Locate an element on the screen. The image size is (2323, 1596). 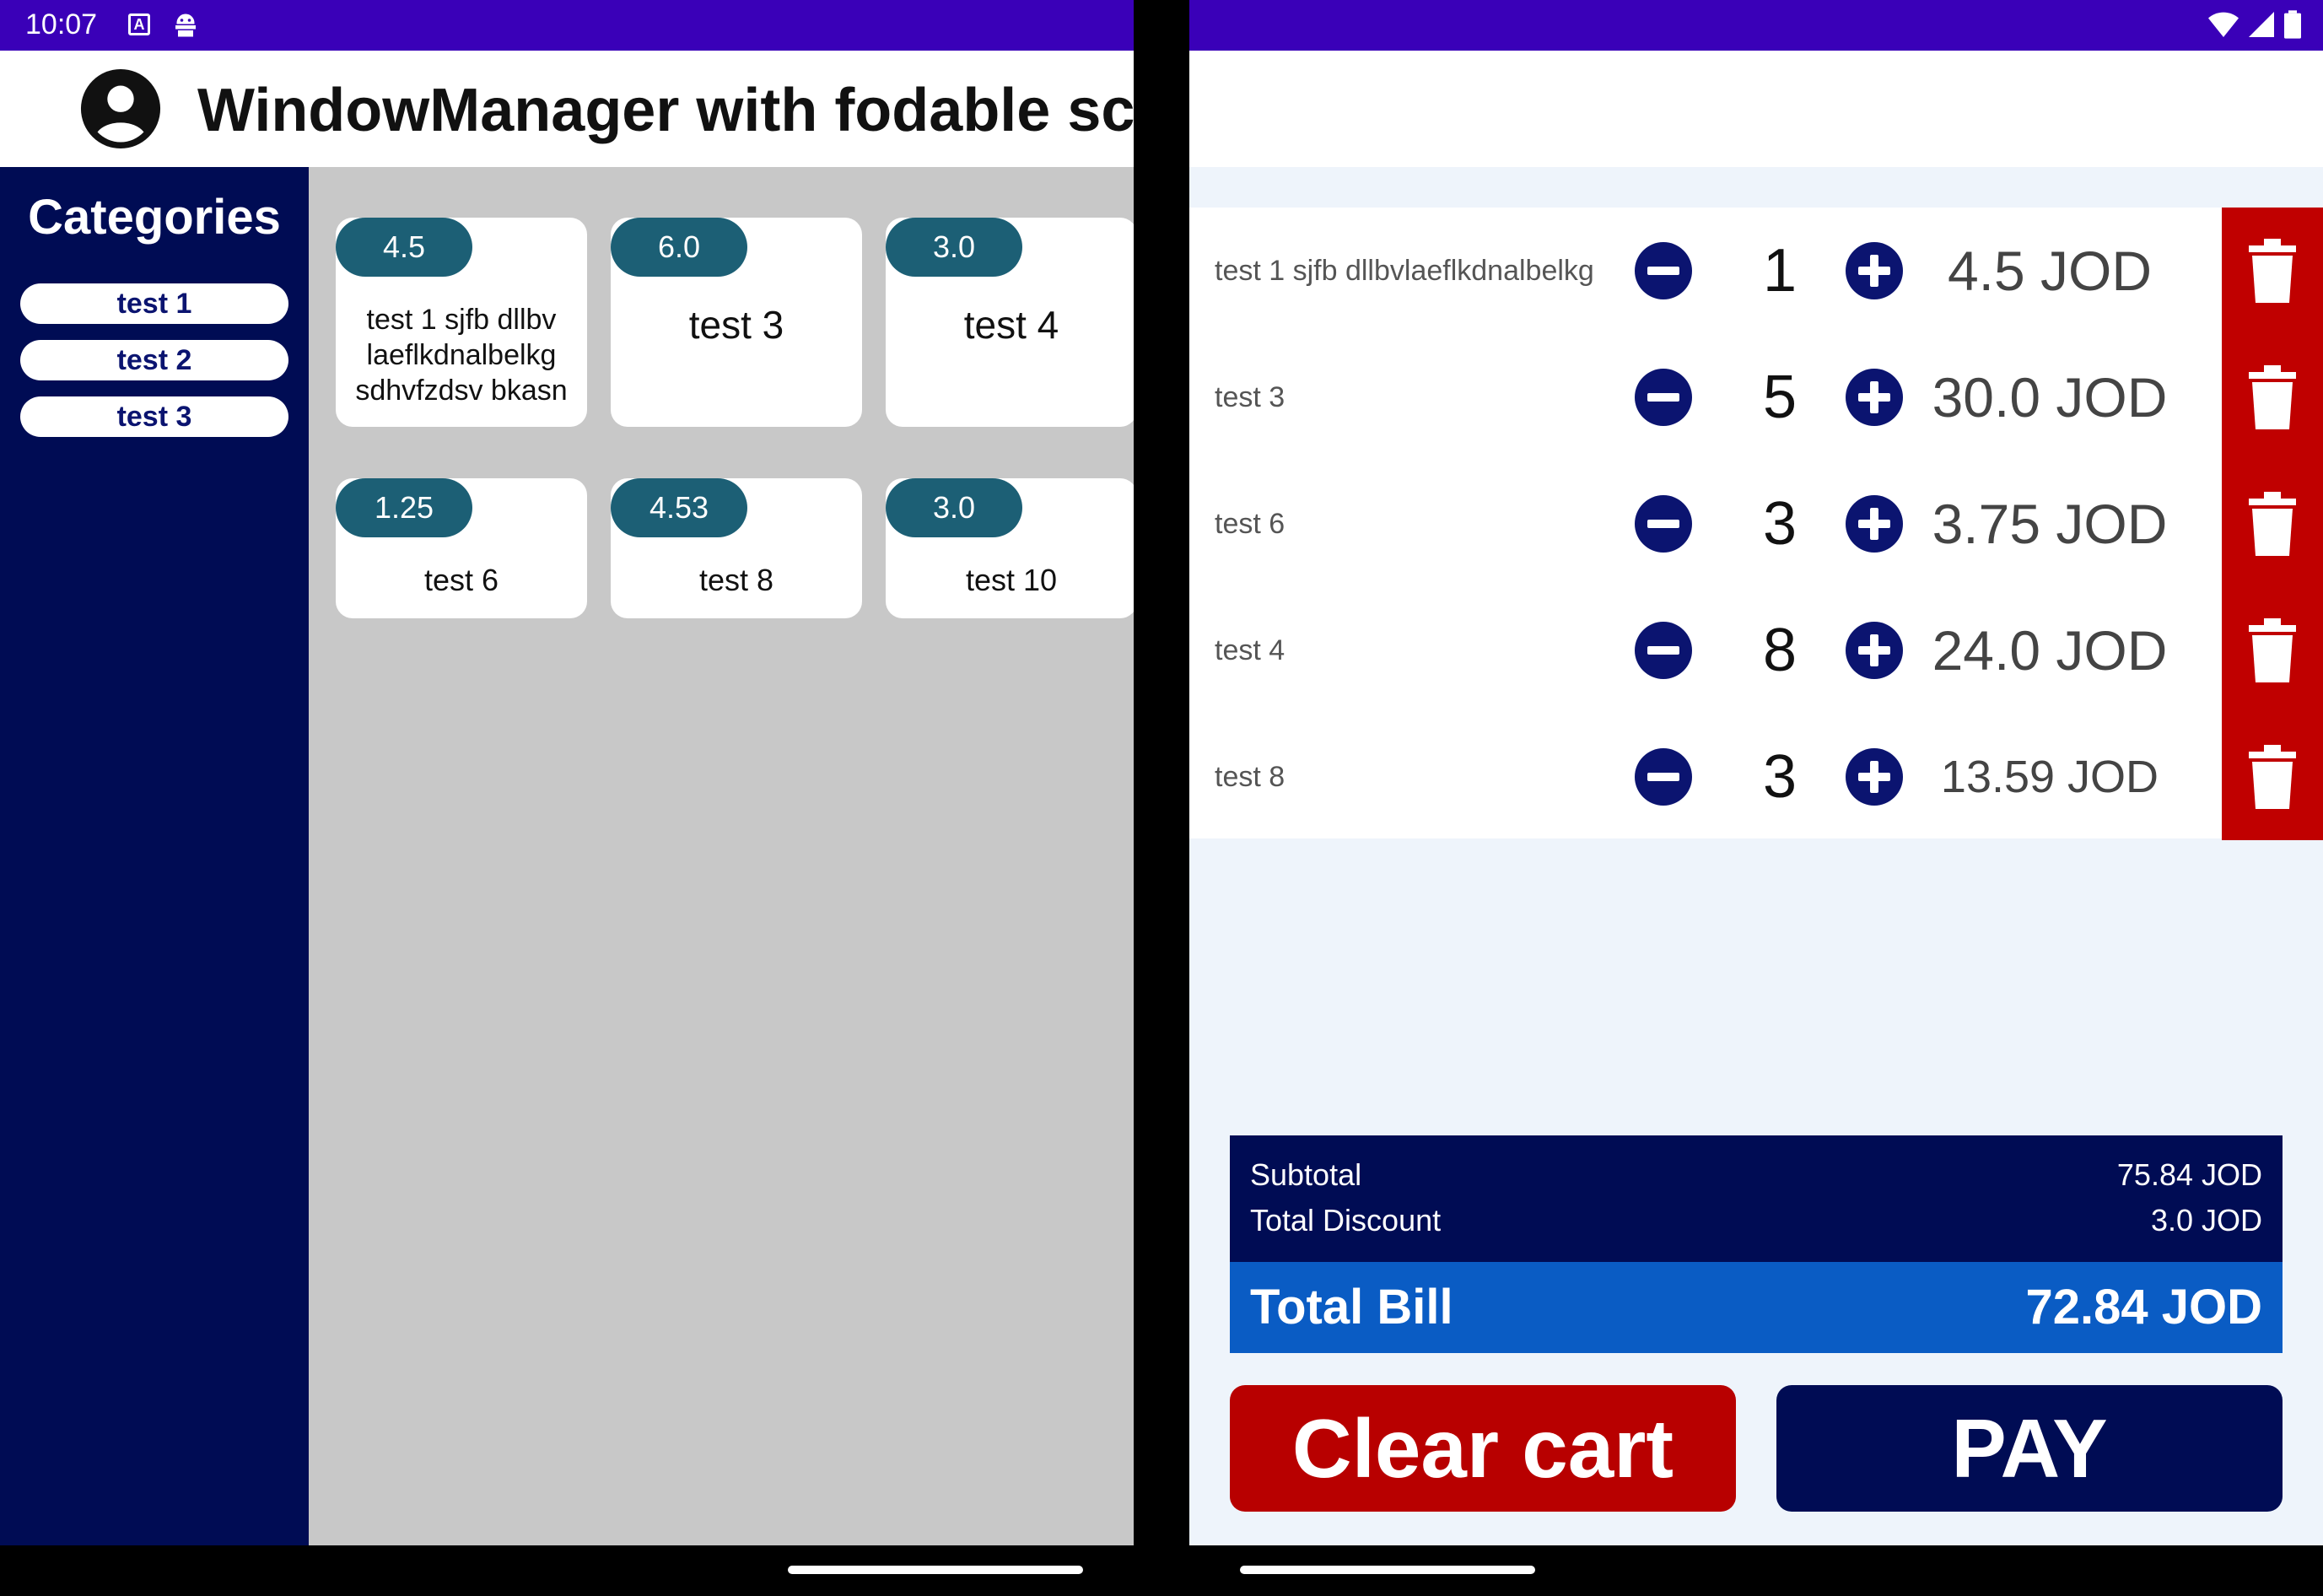
cart-item-price: 4.5 JOD is located at coordinates (2050, 271).